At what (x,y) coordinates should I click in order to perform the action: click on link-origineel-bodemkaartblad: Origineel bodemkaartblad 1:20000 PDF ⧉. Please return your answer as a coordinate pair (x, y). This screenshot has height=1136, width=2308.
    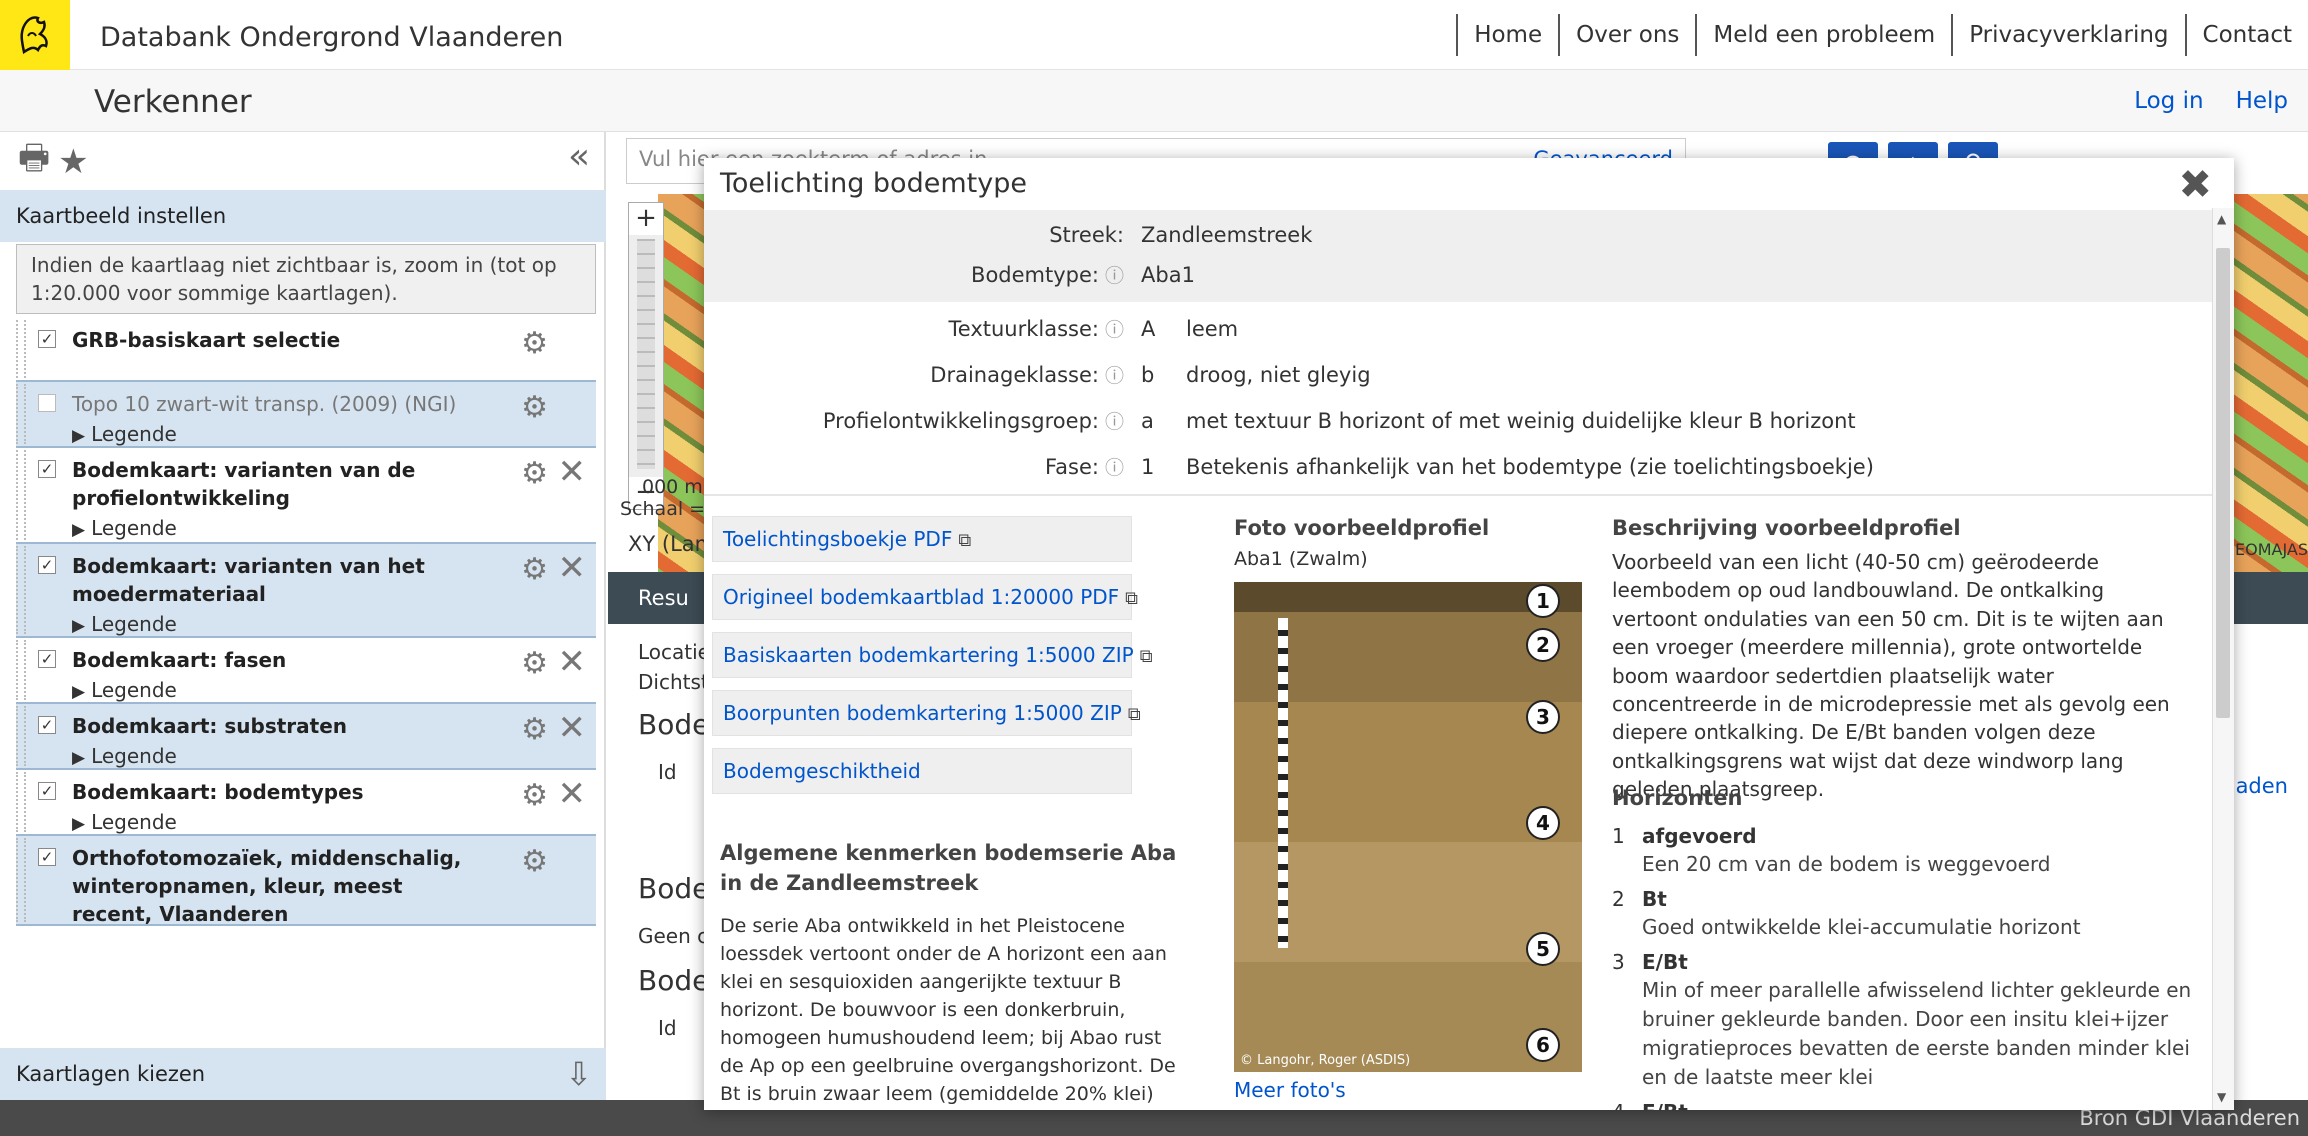
    Looking at the image, I should click on (925, 597).